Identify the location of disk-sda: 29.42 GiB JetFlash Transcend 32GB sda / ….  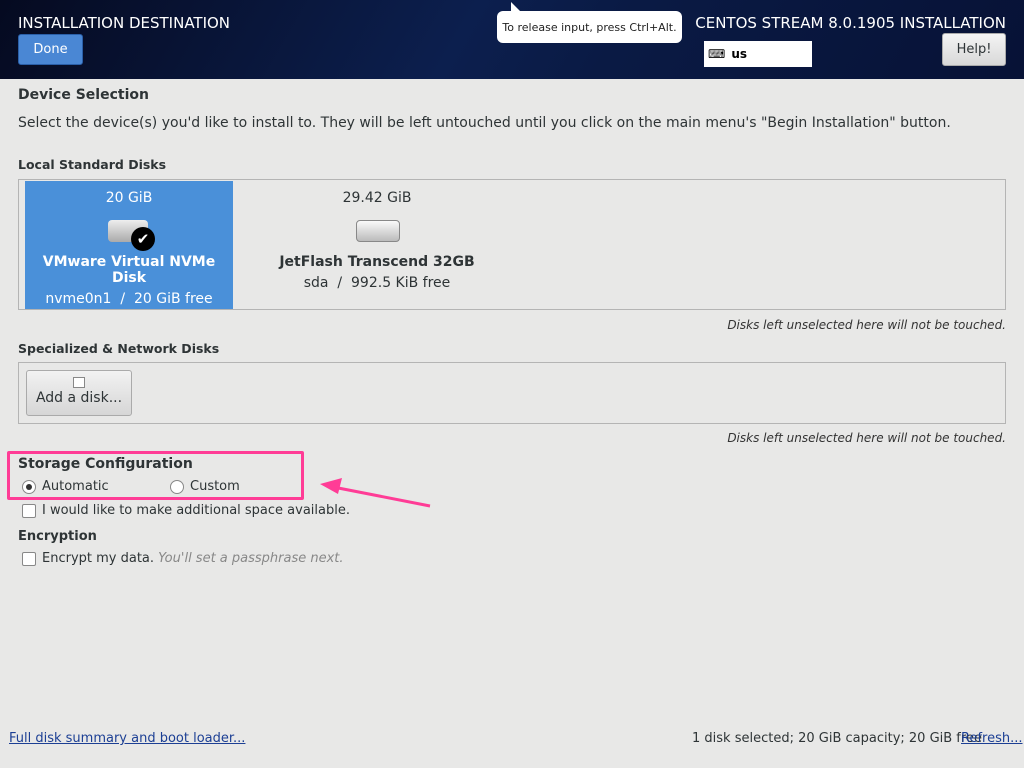
(377, 245).